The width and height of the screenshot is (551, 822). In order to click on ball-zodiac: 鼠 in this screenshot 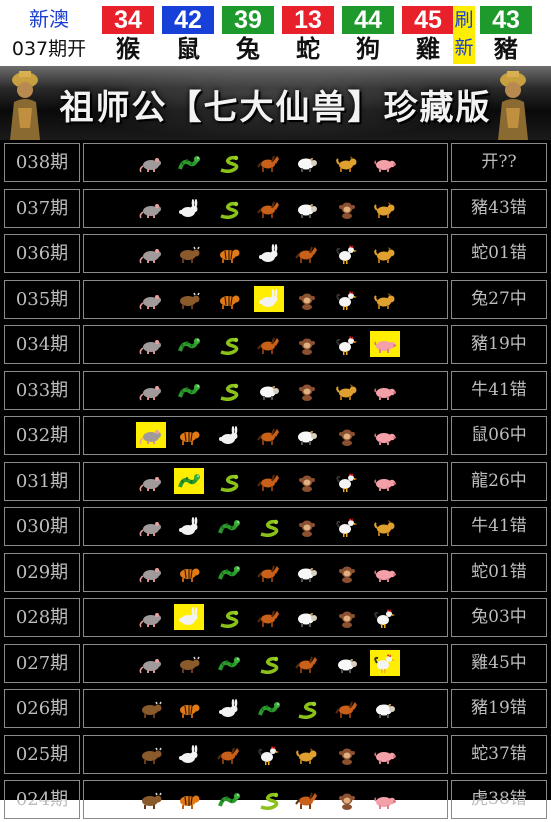, I will do `click(188, 48)`.